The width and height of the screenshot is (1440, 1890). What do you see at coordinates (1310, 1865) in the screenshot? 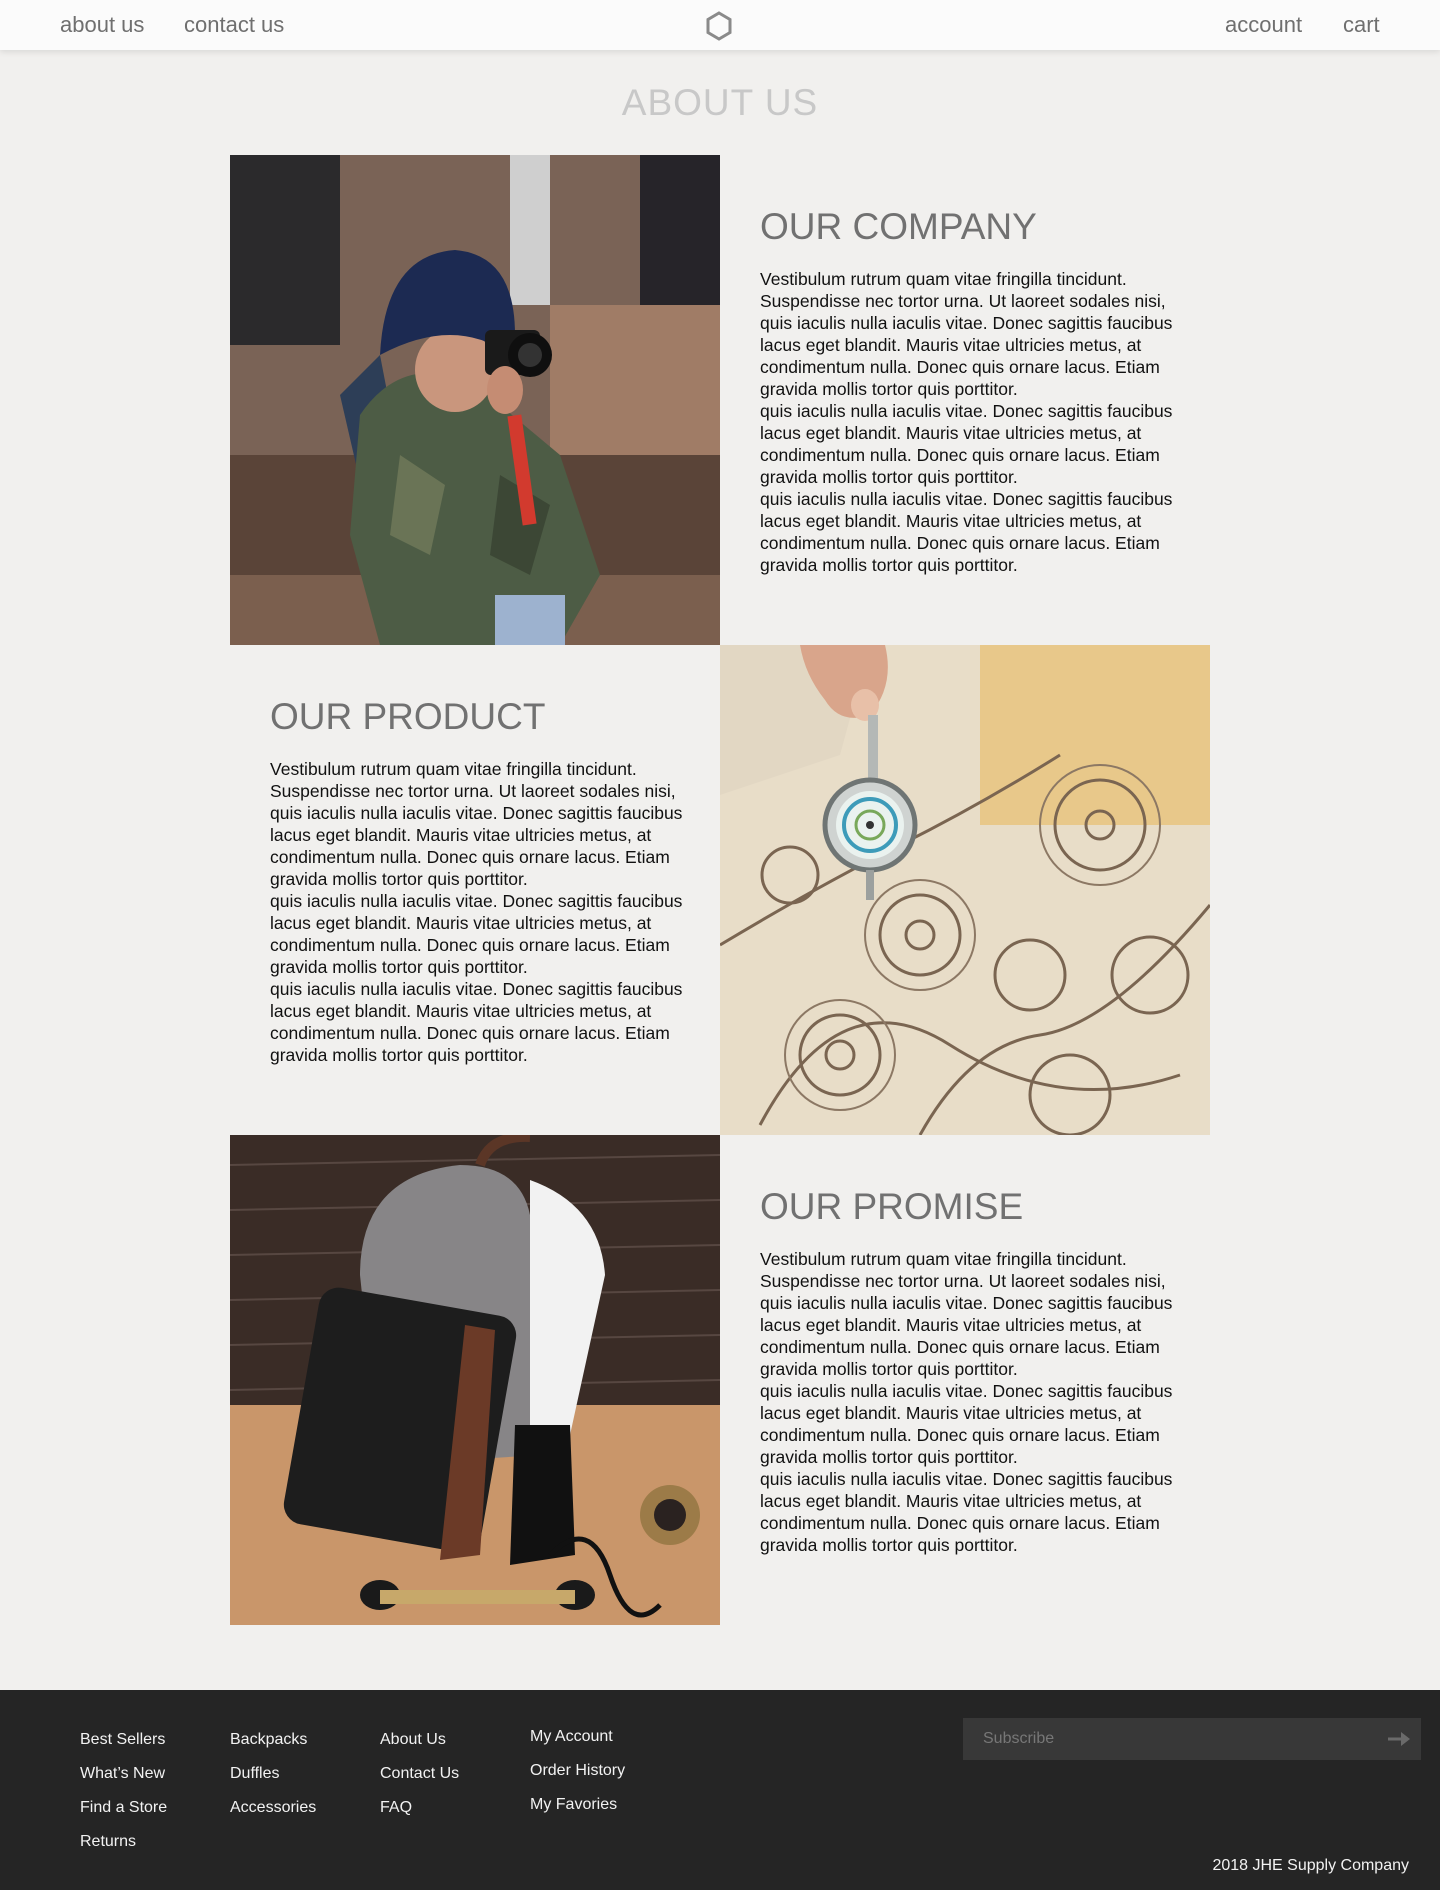
I see `copyright-text: 2018 JHE Supply Company` at bounding box center [1310, 1865].